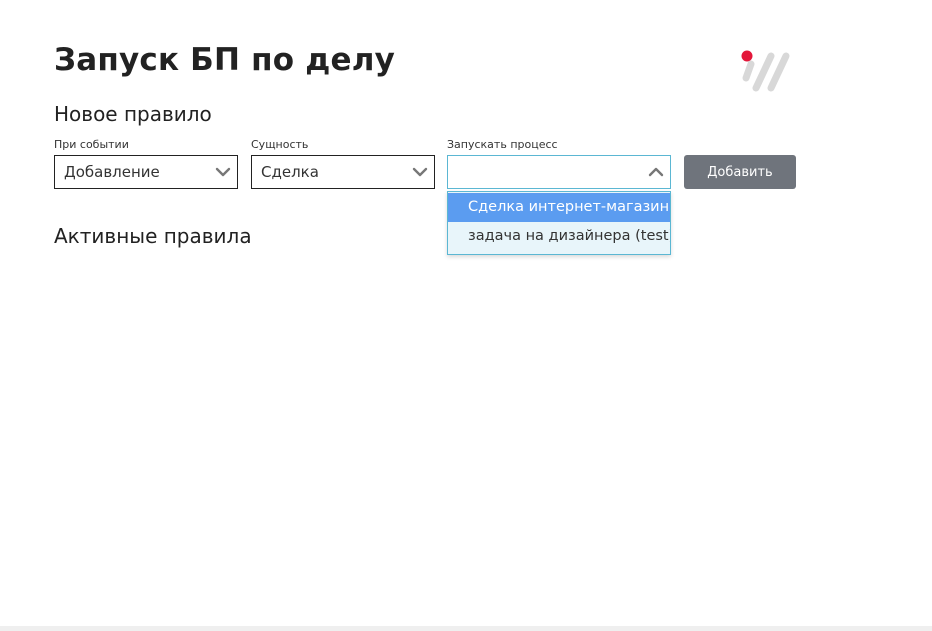 This screenshot has width=932, height=631. Describe the element at coordinates (112, 172) in the screenshot. I see `event-select-value: Добавление` at that location.